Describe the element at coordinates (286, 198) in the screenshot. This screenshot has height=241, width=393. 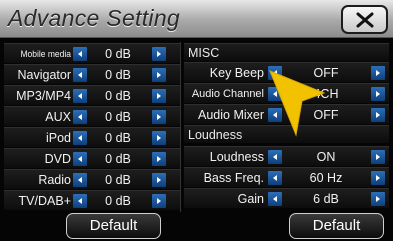
I see `setting-row-gain: Gain 6 dB` at that location.